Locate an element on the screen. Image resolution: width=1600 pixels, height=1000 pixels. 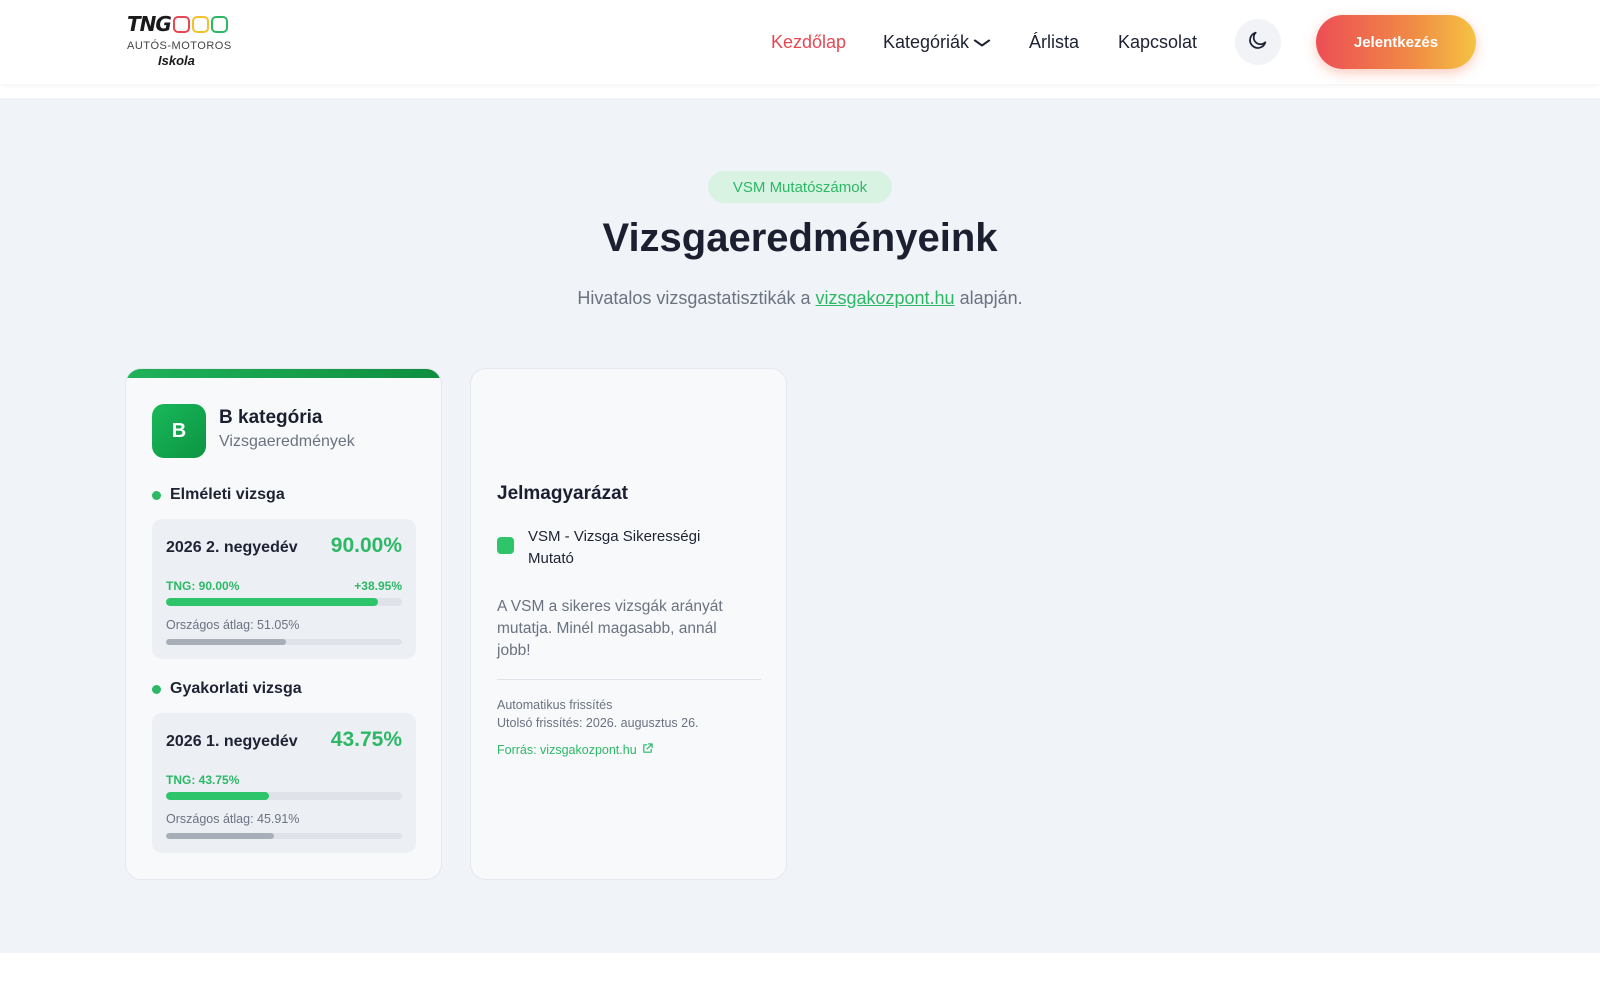
moon-icon is located at coordinates (1258, 42).